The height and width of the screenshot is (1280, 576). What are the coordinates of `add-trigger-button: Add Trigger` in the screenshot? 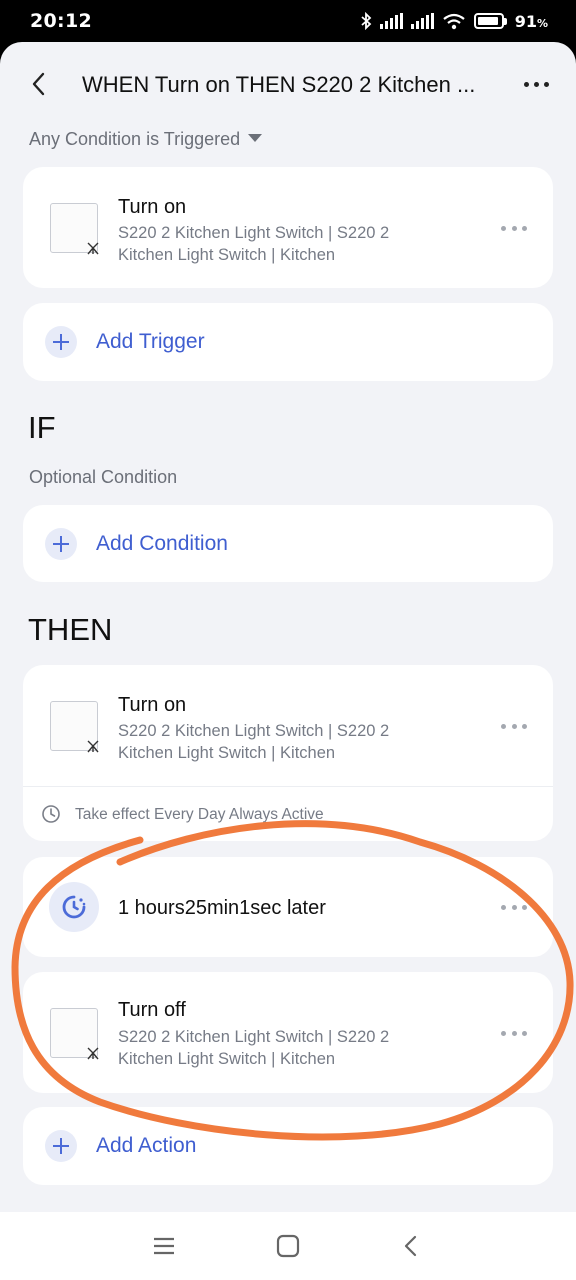 It's located at (288, 342).